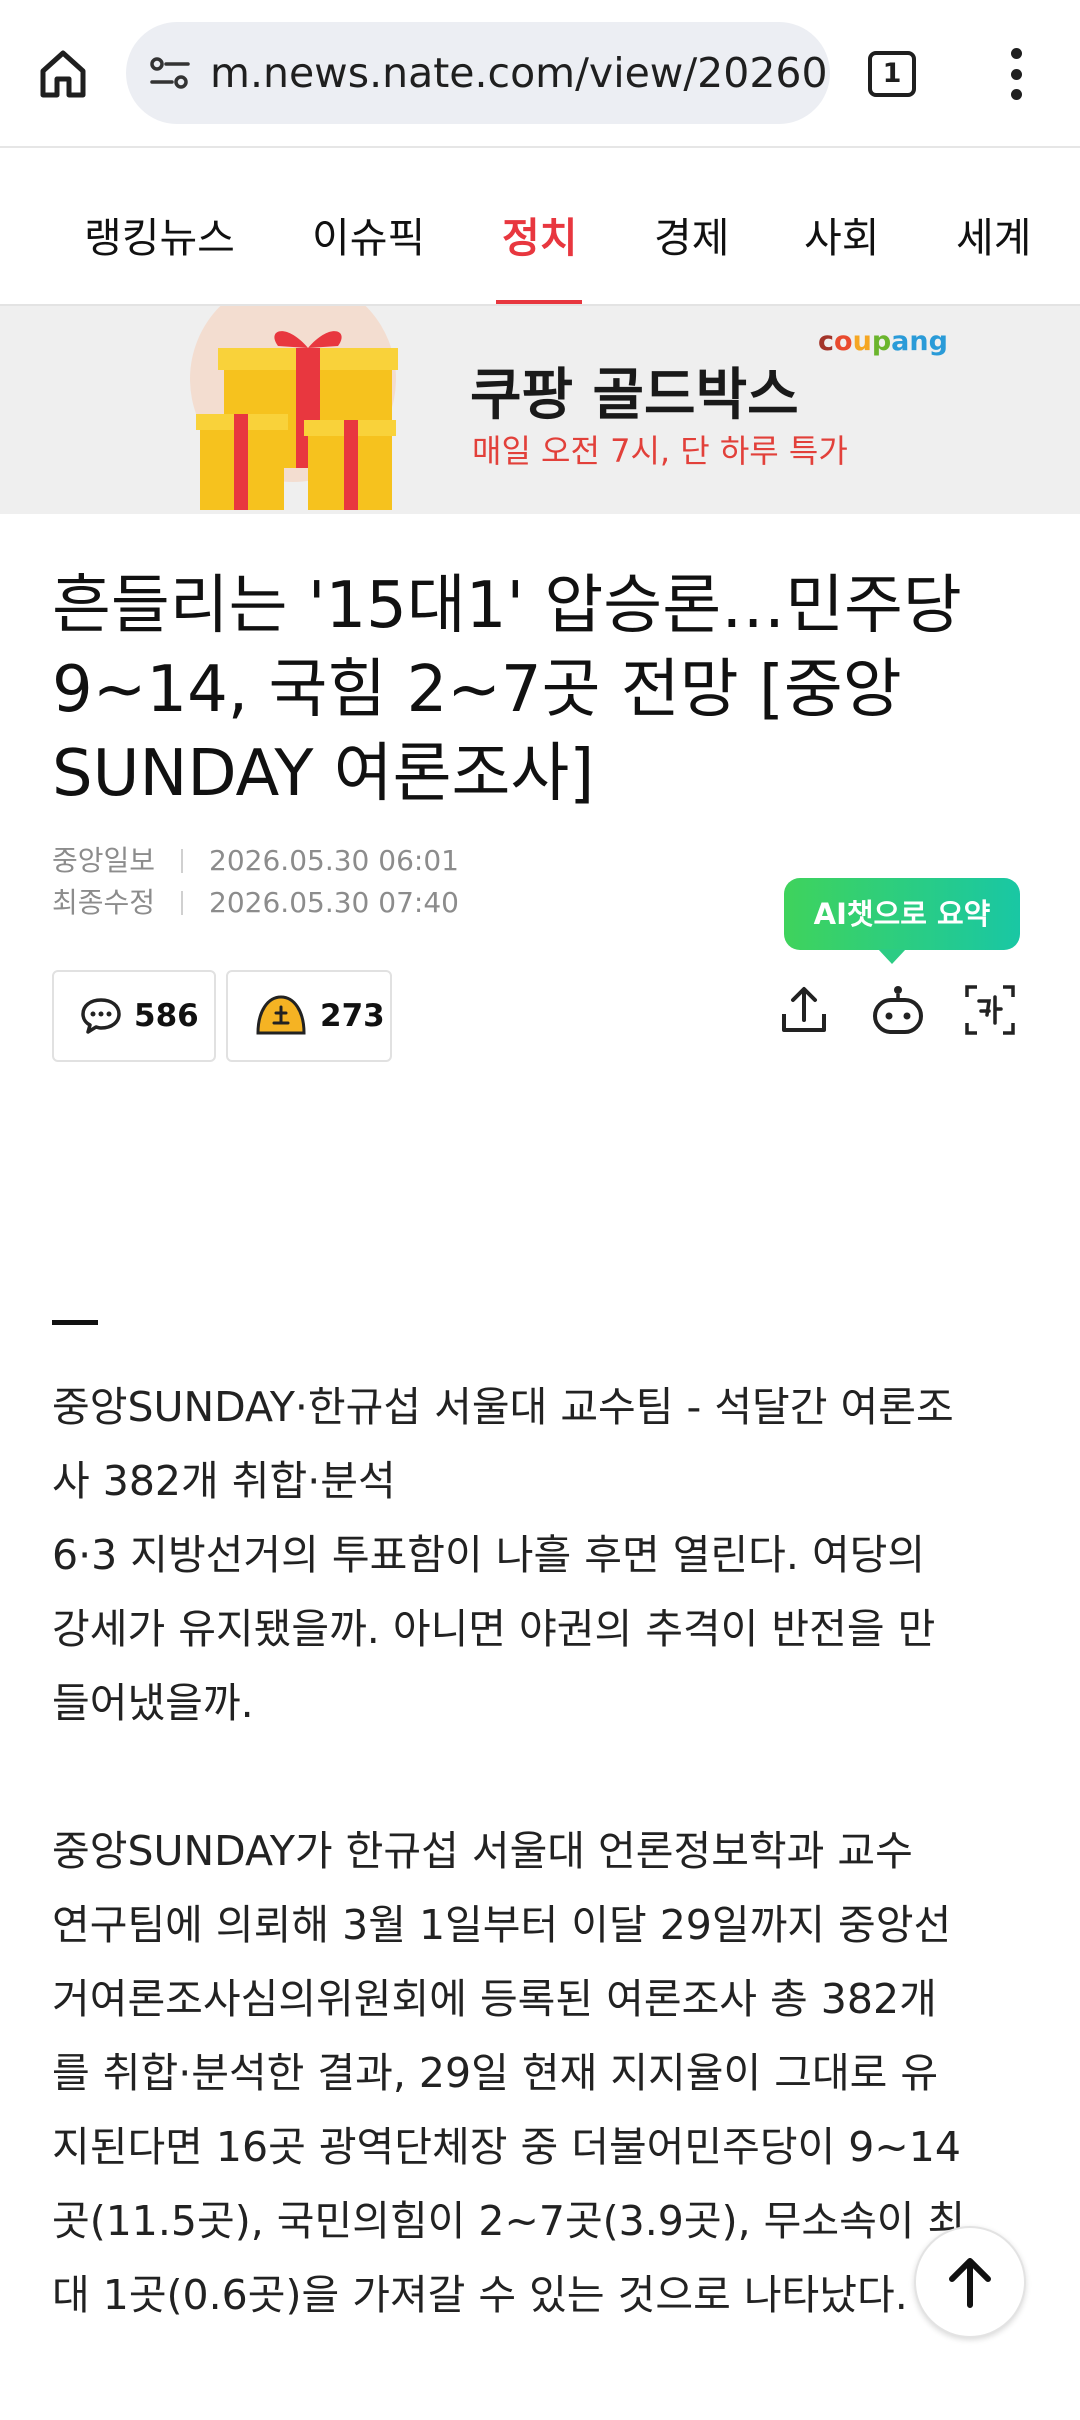  What do you see at coordinates (170, 74) in the screenshot?
I see `site-info-icon` at bounding box center [170, 74].